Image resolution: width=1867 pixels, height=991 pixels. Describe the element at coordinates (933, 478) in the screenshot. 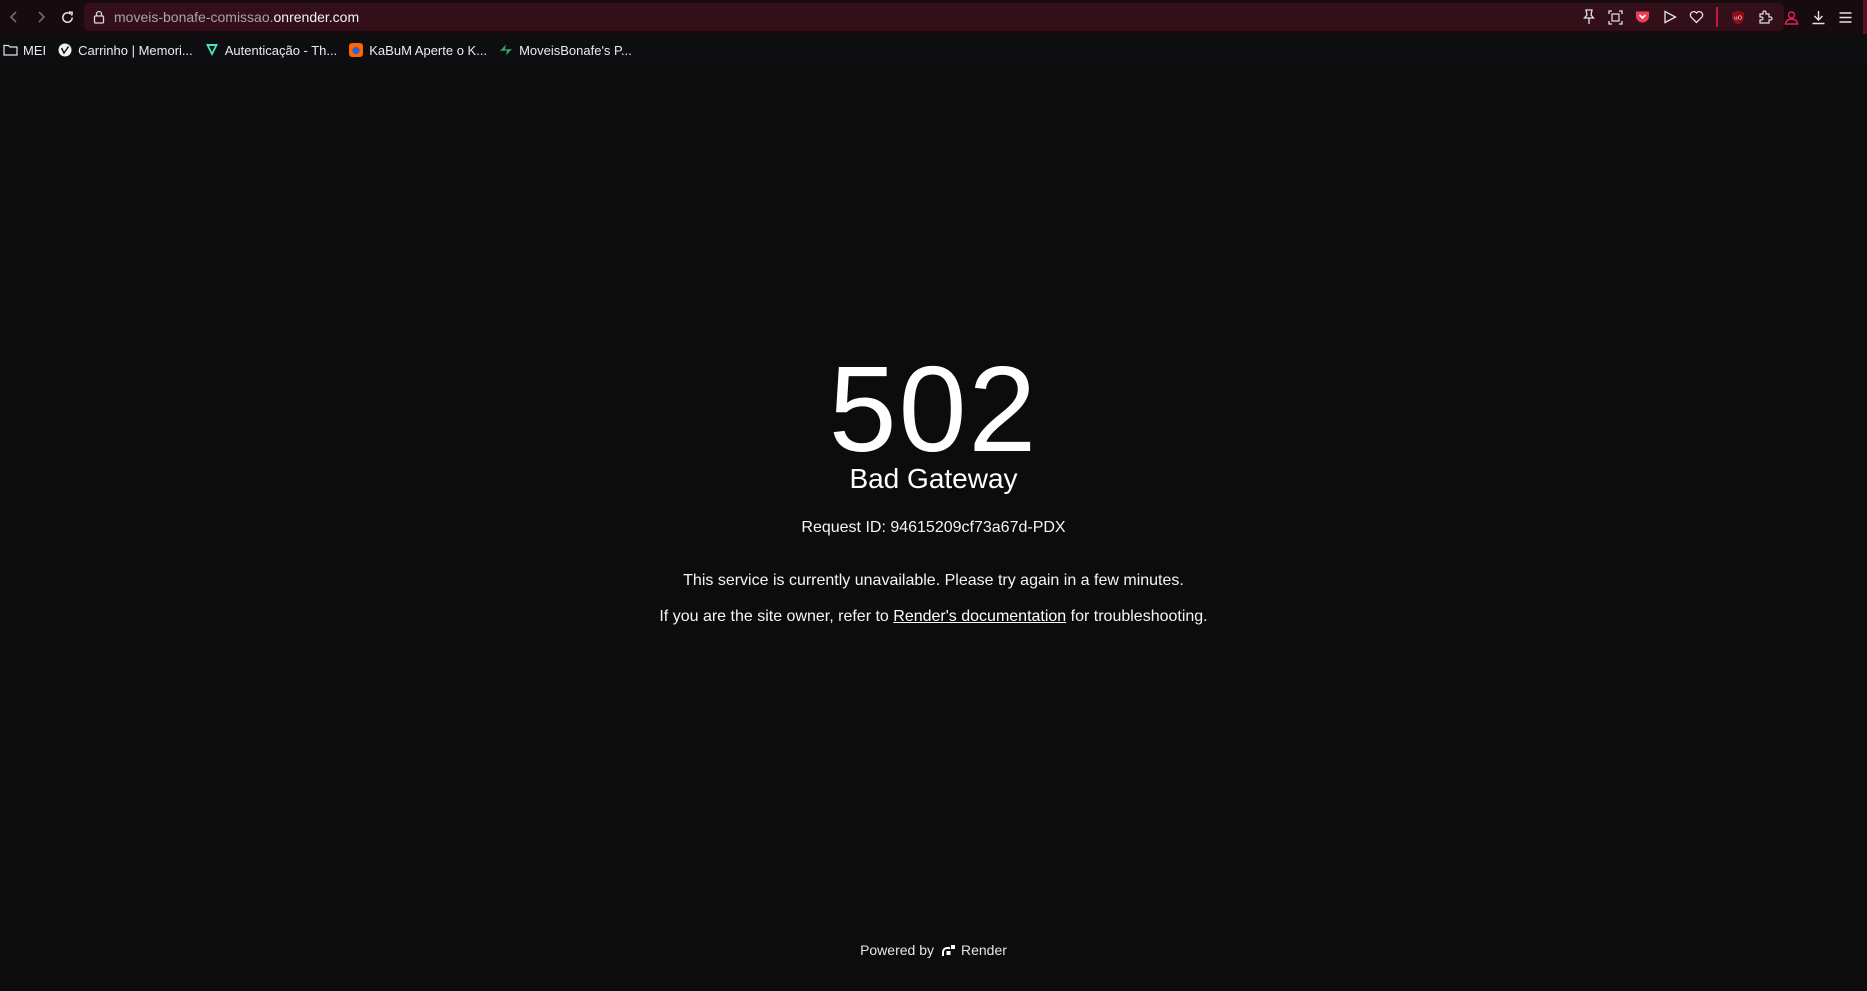

I see `error-title: Bad Gateway` at that location.